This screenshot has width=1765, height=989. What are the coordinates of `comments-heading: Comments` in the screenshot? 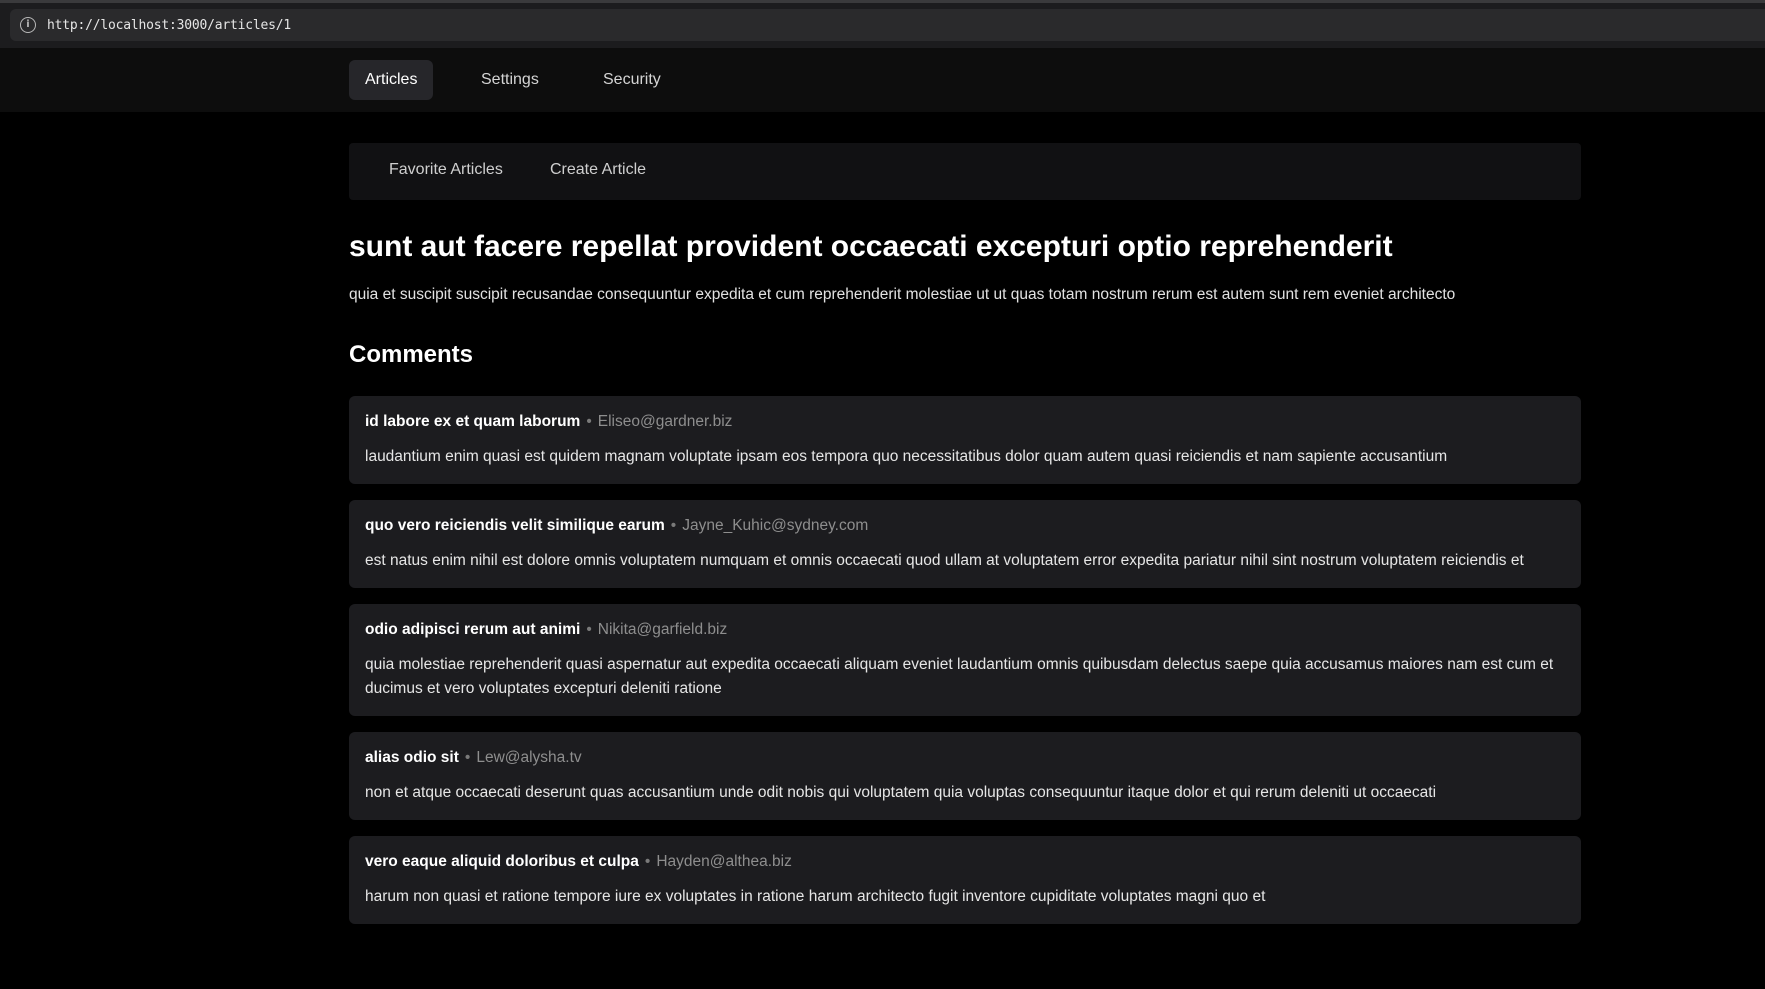 It's located at (411, 354).